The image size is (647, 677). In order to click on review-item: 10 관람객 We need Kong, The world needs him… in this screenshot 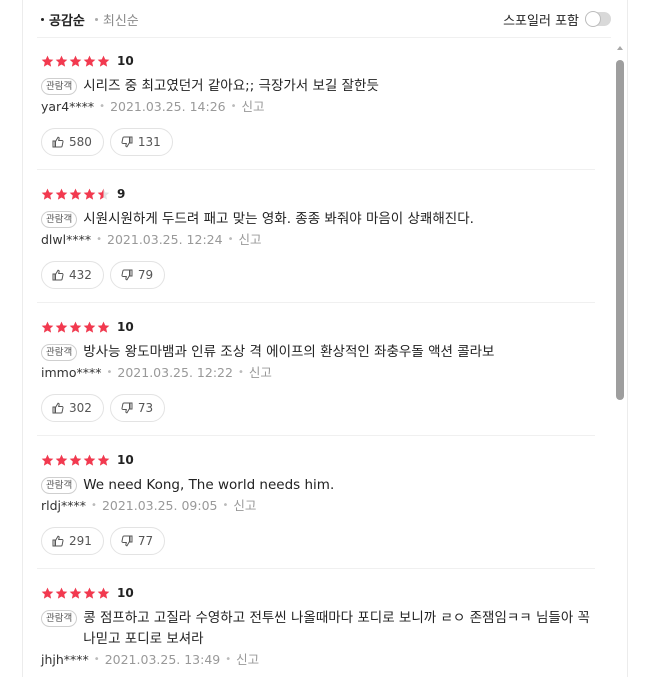, I will do `click(320, 503)`.